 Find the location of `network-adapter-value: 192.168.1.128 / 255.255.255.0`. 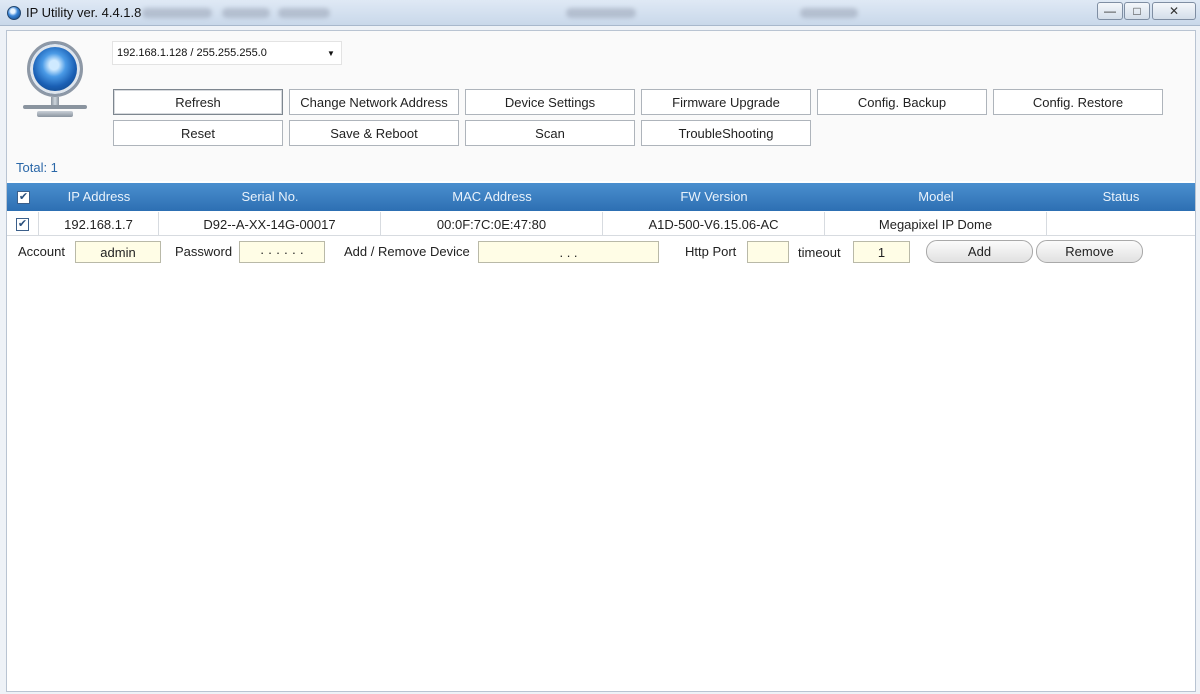

network-adapter-value: 192.168.1.128 / 255.255.255.0 is located at coordinates (192, 53).